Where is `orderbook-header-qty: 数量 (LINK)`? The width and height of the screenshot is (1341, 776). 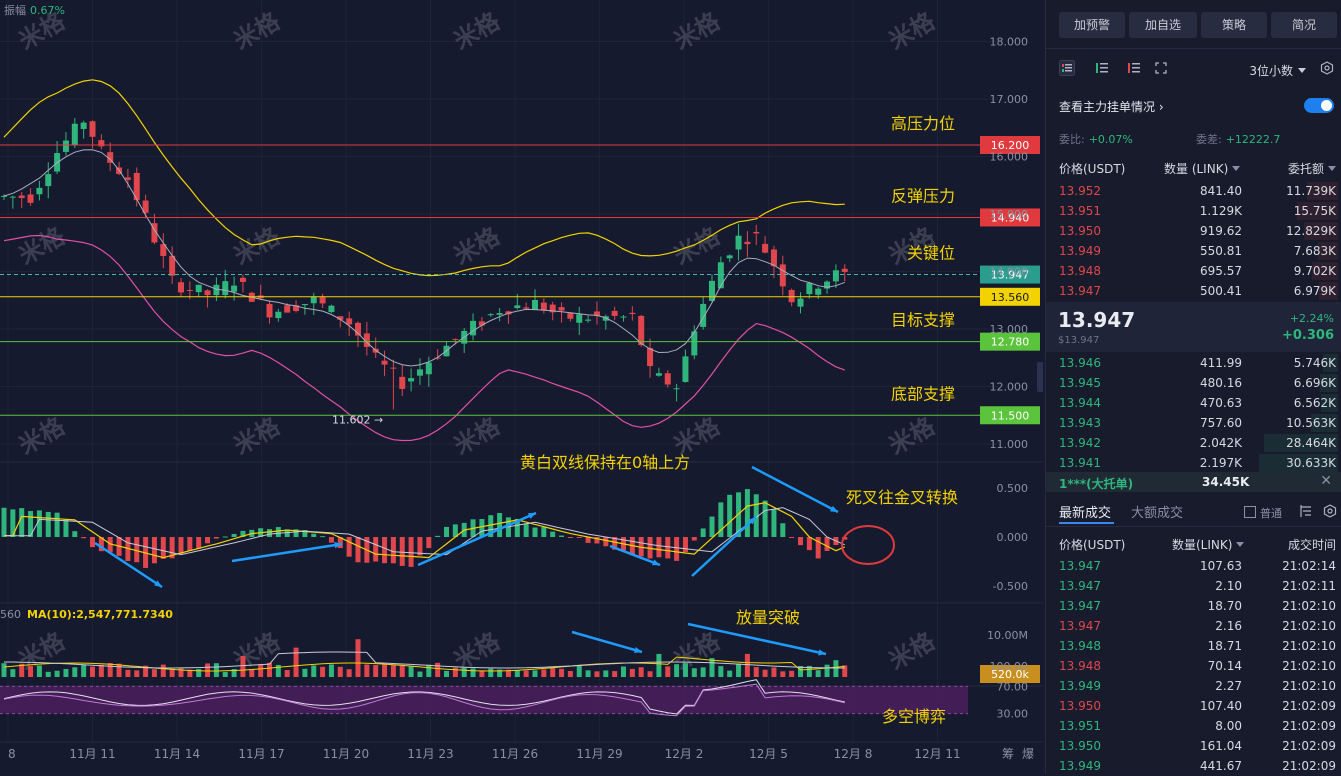
orderbook-header-qty: 数量 (LINK) is located at coordinates (1202, 168).